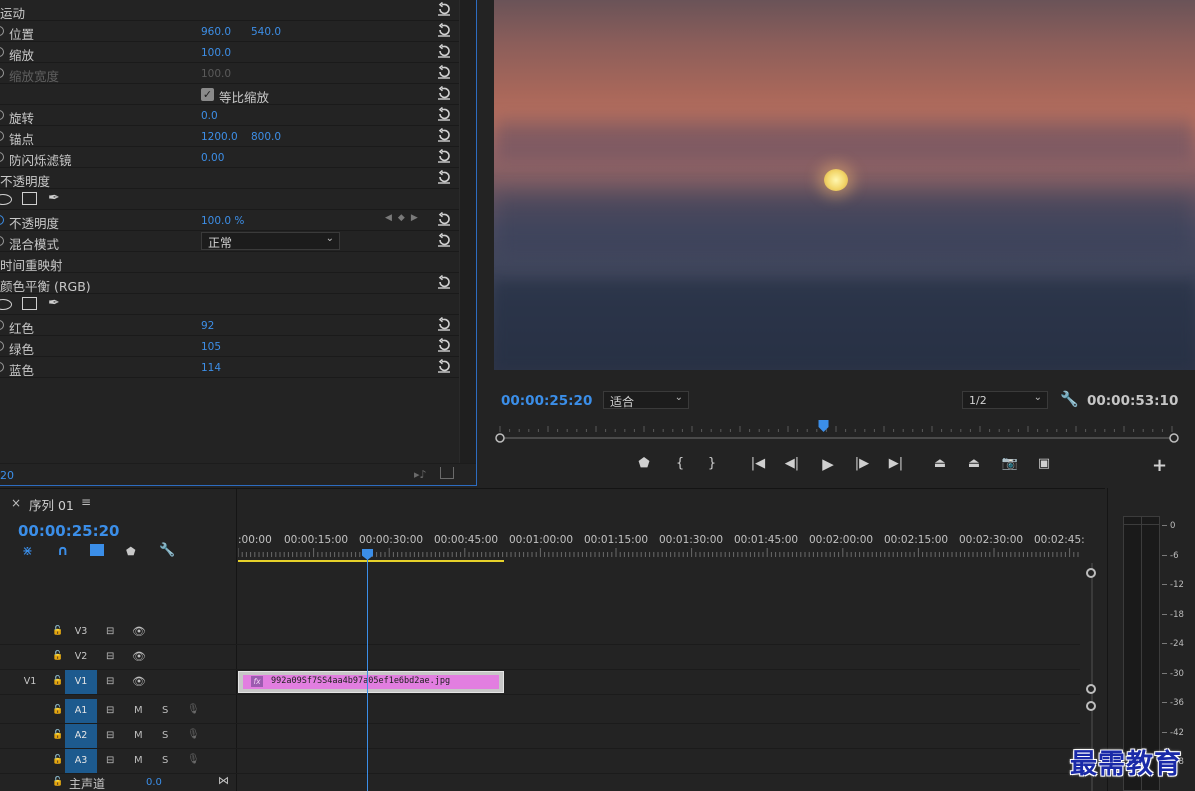 Image resolution: width=1195 pixels, height=791 pixels. I want to click on keyframe-navigator: ◀◆▶, so click(404, 218).